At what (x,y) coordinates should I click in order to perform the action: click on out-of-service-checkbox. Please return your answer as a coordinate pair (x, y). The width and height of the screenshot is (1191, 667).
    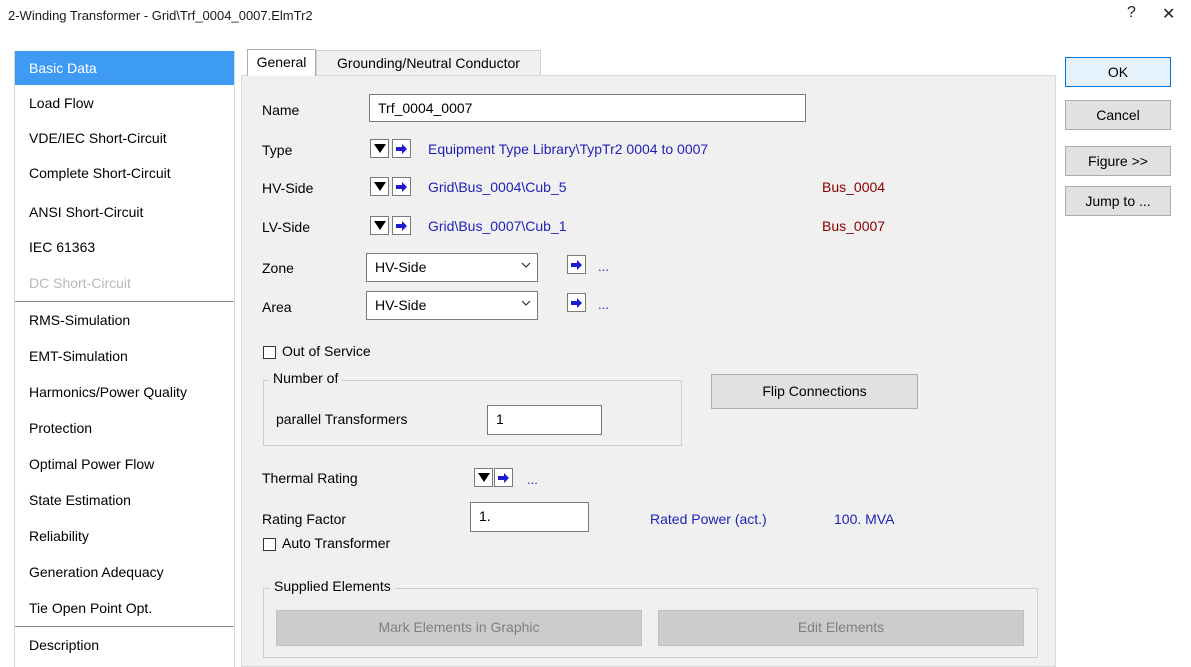
    Looking at the image, I should click on (269, 352).